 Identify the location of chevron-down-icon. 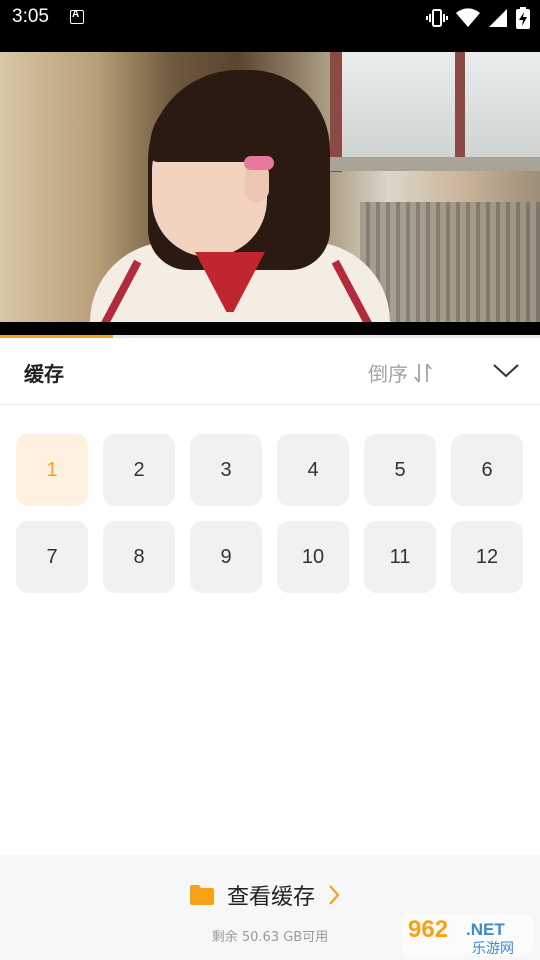
(506, 371).